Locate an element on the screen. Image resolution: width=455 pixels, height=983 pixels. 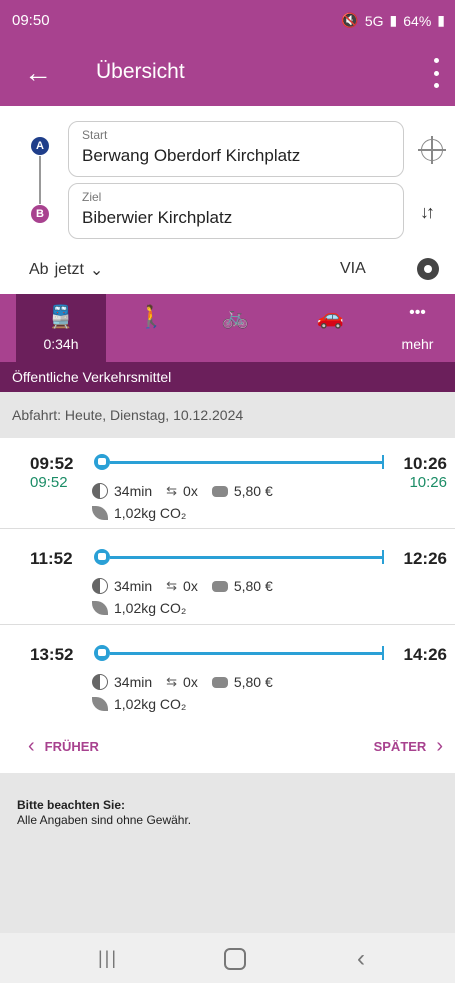
more-icon: ••• is located at coordinates (417, 312).